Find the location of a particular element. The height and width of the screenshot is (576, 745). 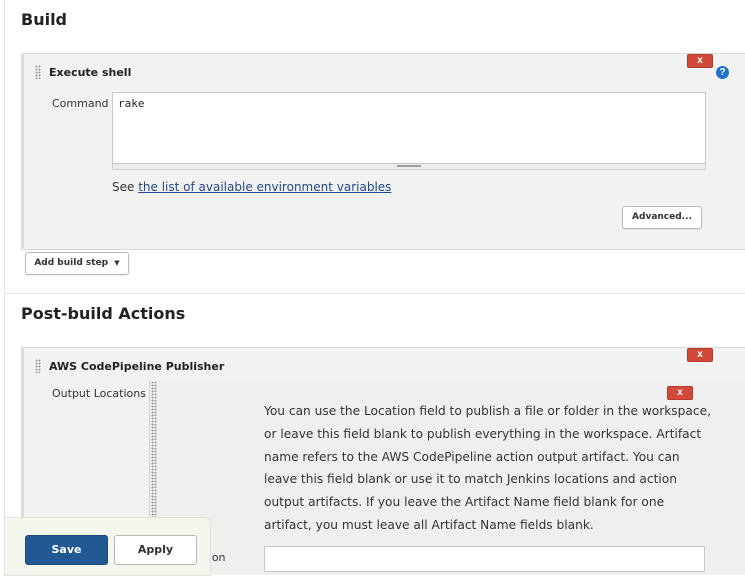

location-input is located at coordinates (484, 559).